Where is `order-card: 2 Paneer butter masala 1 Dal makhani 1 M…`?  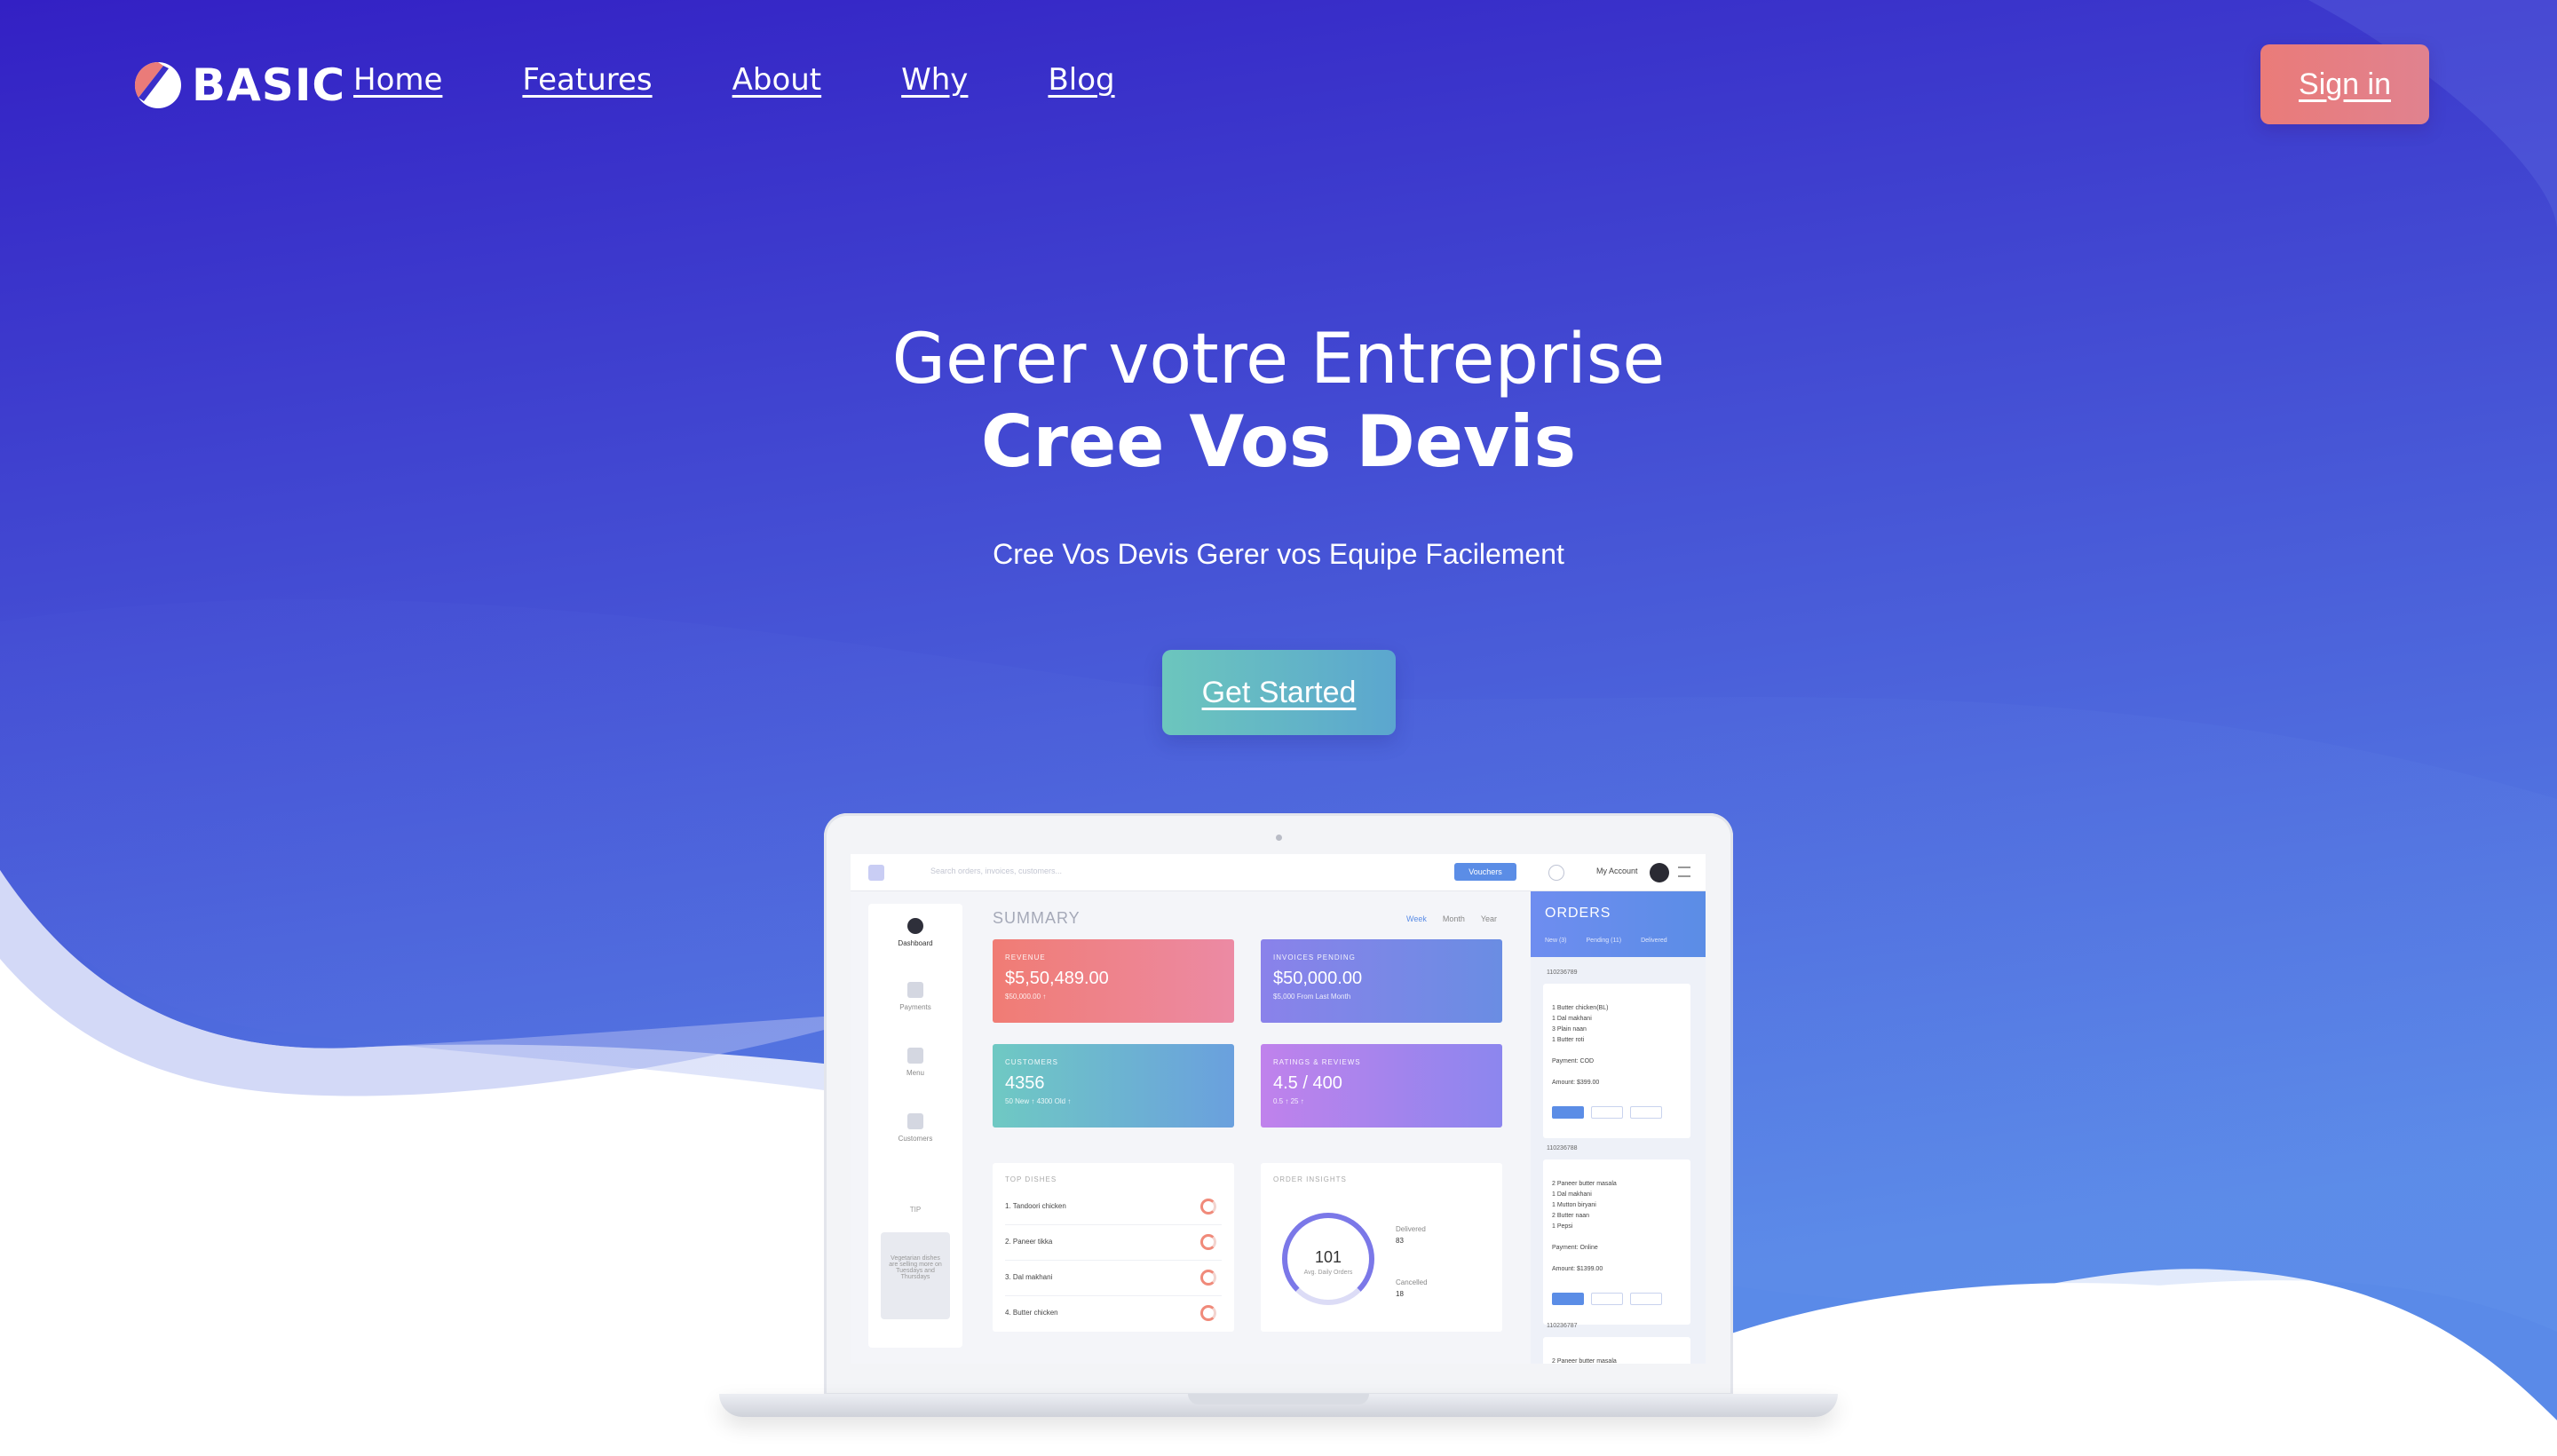 order-card: 2 Paneer butter masala 1 Dal makhani 1 M… is located at coordinates (1616, 1242).